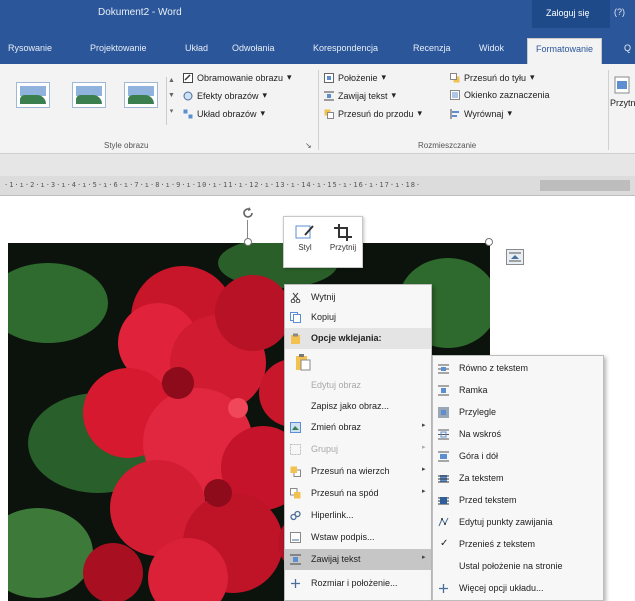 This screenshot has width=635, height=601. What do you see at coordinates (627, 48) in the screenshot?
I see `tab-tell-me: Q` at bounding box center [627, 48].